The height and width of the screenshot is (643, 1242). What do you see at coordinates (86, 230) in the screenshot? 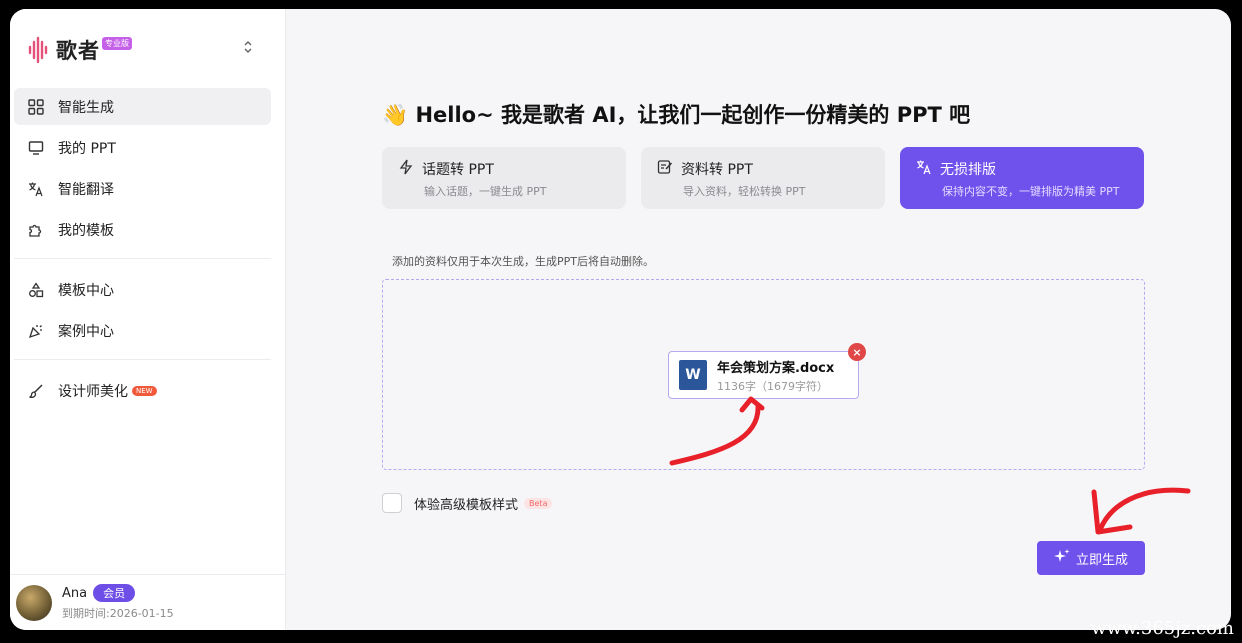
I see `sidebar-item-label: 我的模板` at bounding box center [86, 230].